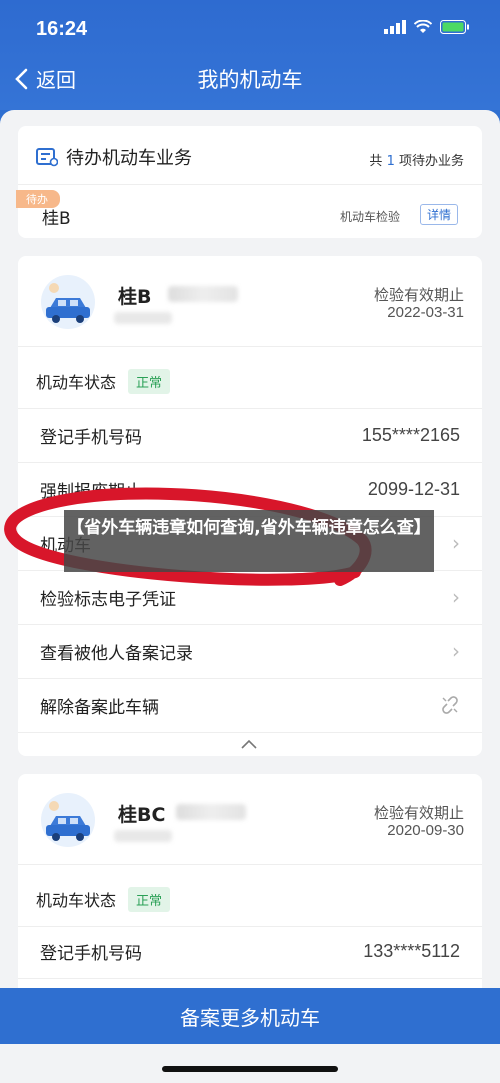  I want to click on todo-header: 待办机动车业务, so click(114, 157).